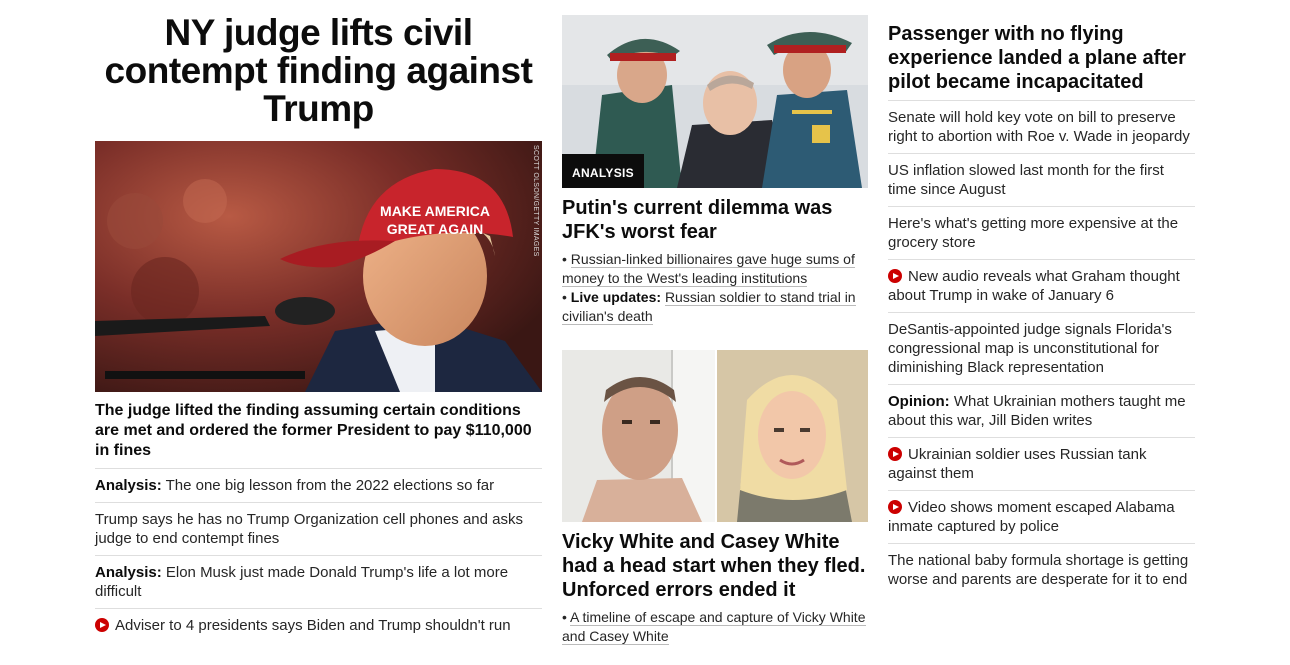  I want to click on putin-story-photo: ANALYSIS, so click(715, 101).